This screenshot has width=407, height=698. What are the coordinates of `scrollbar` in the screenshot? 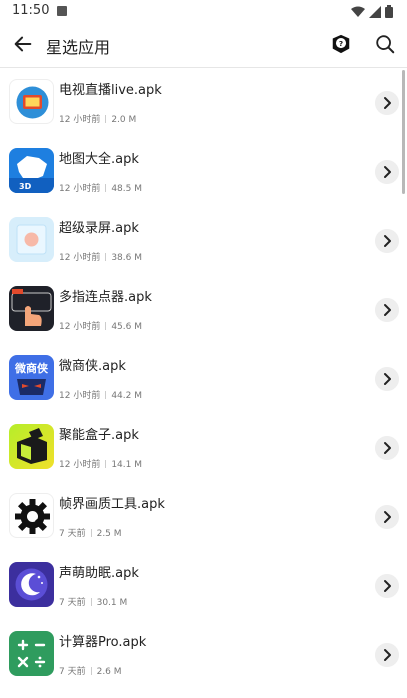 It's located at (403, 132).